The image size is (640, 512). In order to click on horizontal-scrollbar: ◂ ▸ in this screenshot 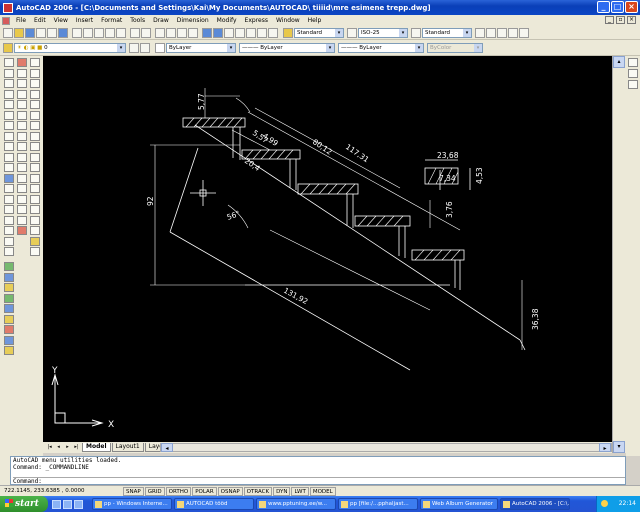, I will do `click(386, 447)`.